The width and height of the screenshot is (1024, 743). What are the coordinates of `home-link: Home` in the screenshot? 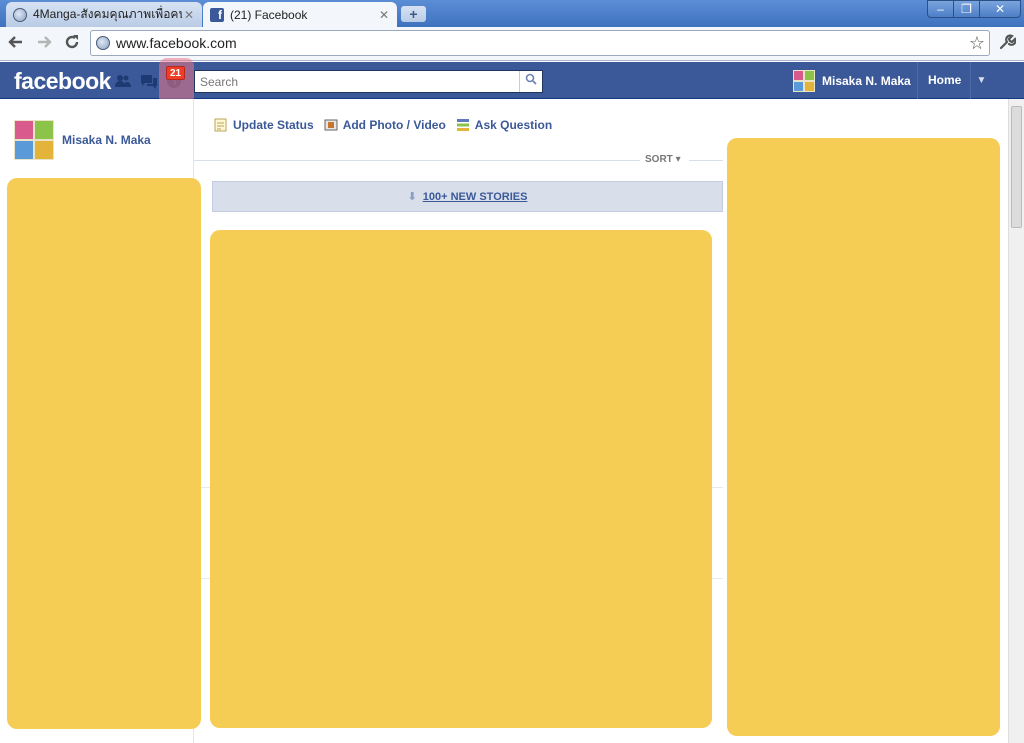 It's located at (944, 80).